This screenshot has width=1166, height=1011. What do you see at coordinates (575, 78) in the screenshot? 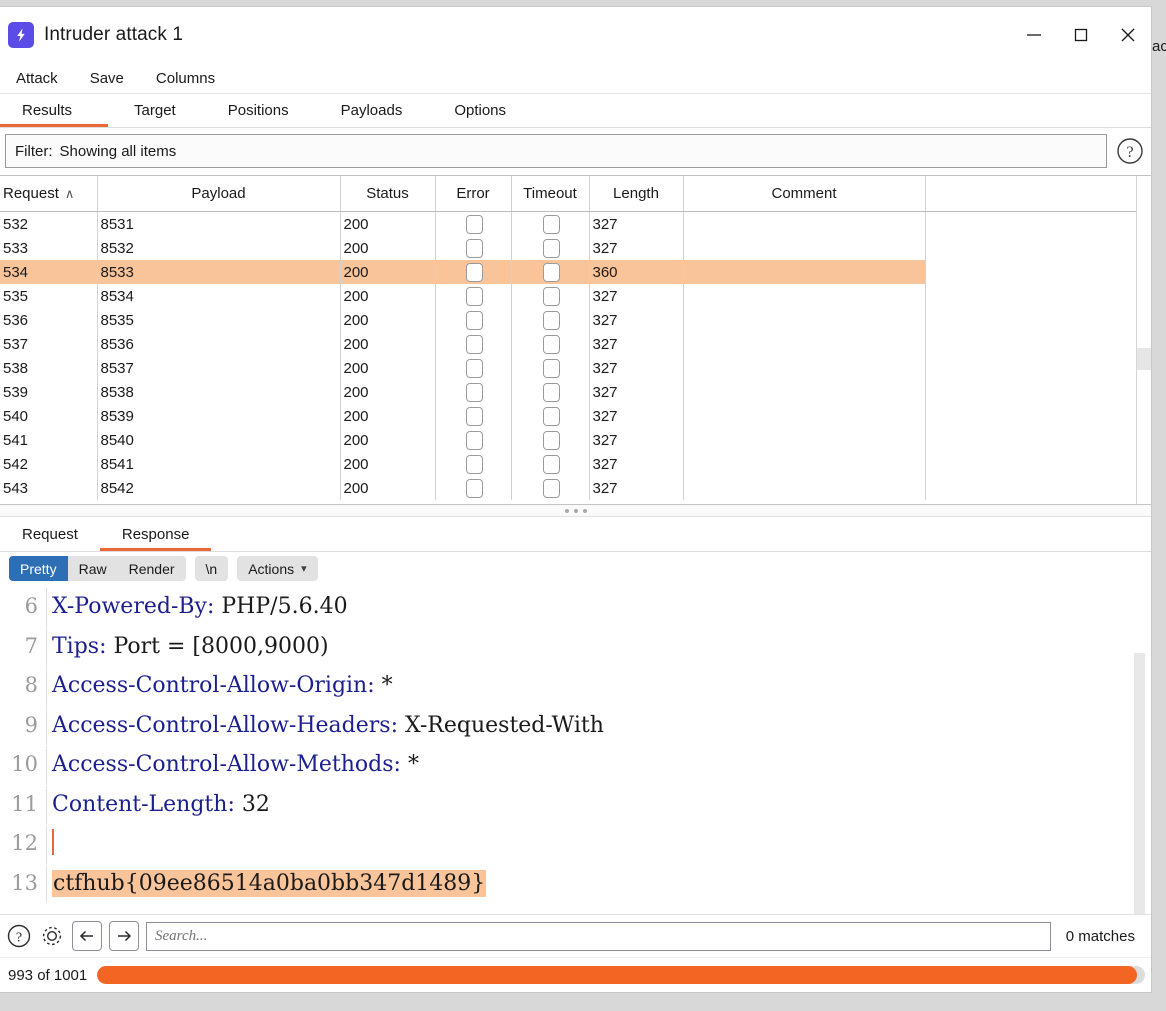
I see `menu-bar: Attack Save Columns` at bounding box center [575, 78].